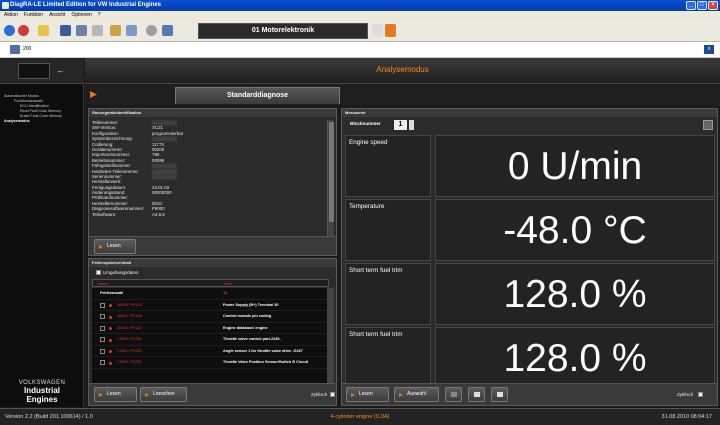 The image size is (720, 425). Describe the element at coordinates (42, 392) in the screenshot. I see `brand-logo: VOLKSWAGEN Industrial Engines` at that location.